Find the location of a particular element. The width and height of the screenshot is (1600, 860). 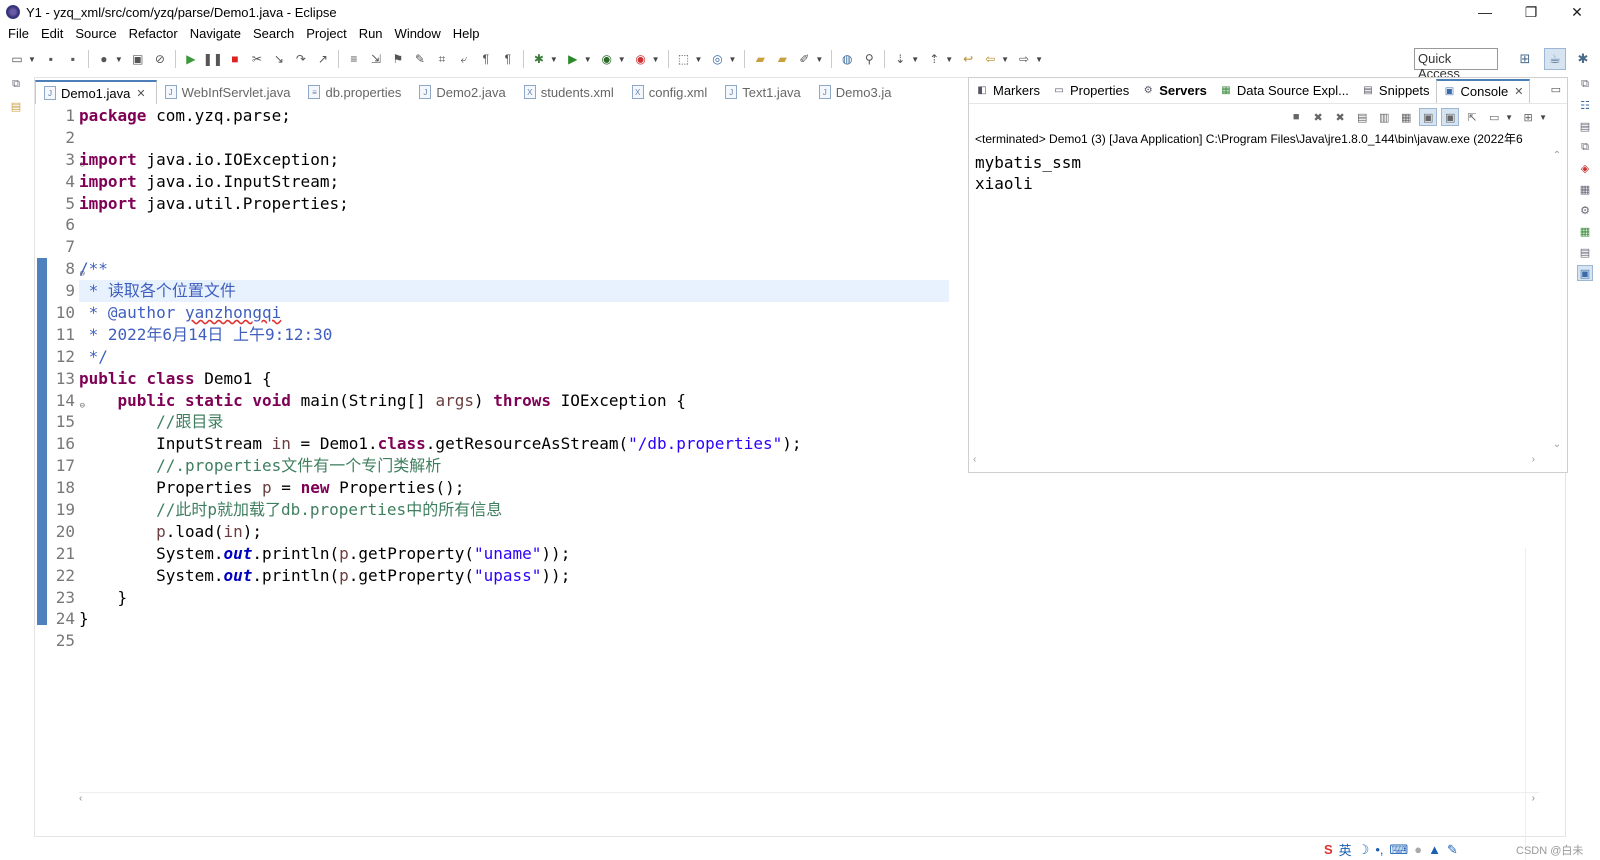

open-task-icon: ▰ is located at coordinates (782, 59).